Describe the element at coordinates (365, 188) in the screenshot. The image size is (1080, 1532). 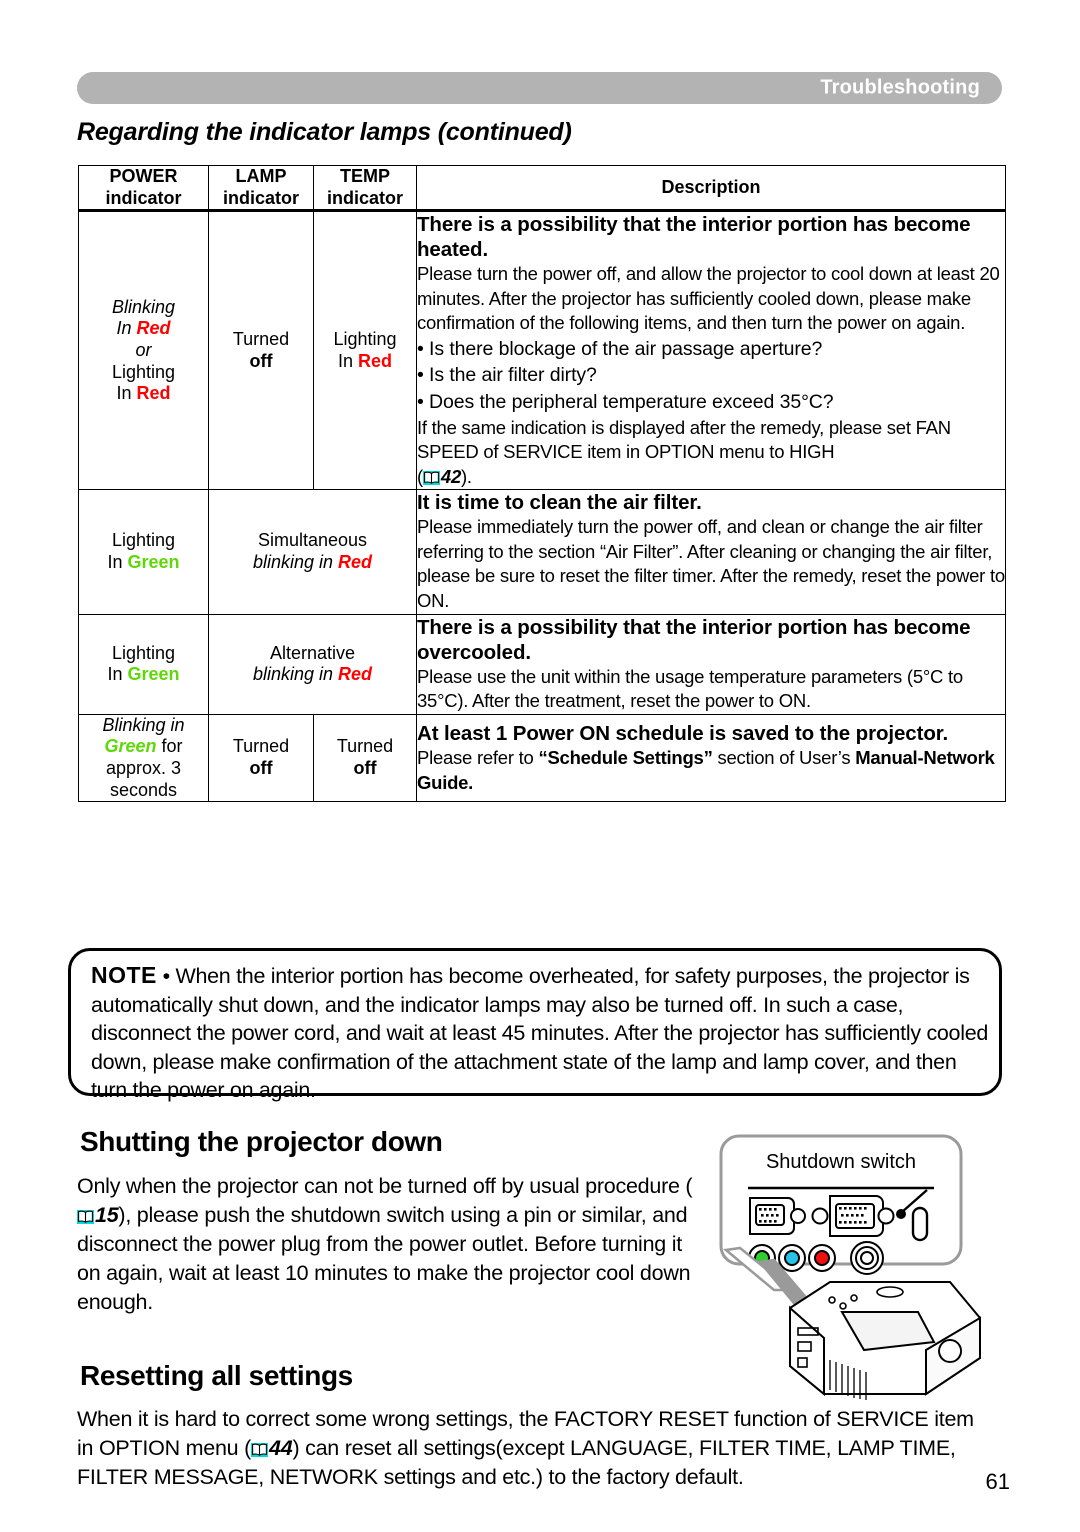
I see `column-header-temp: TEMP indicator` at that location.